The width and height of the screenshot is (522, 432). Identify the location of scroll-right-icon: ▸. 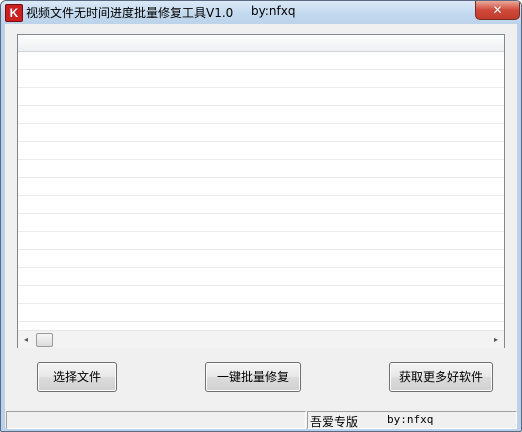
(496, 339).